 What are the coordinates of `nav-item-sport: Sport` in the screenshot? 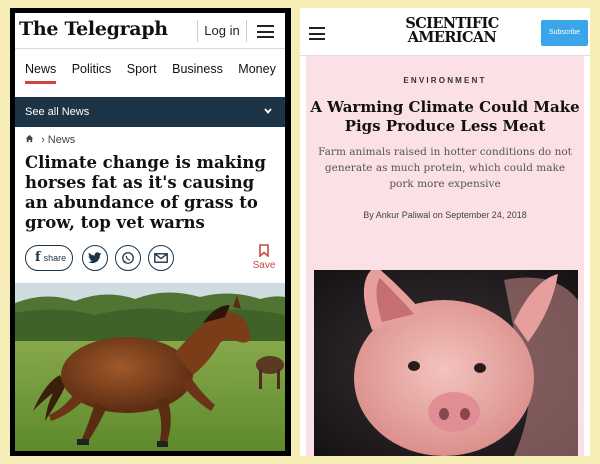 It's located at (142, 69).